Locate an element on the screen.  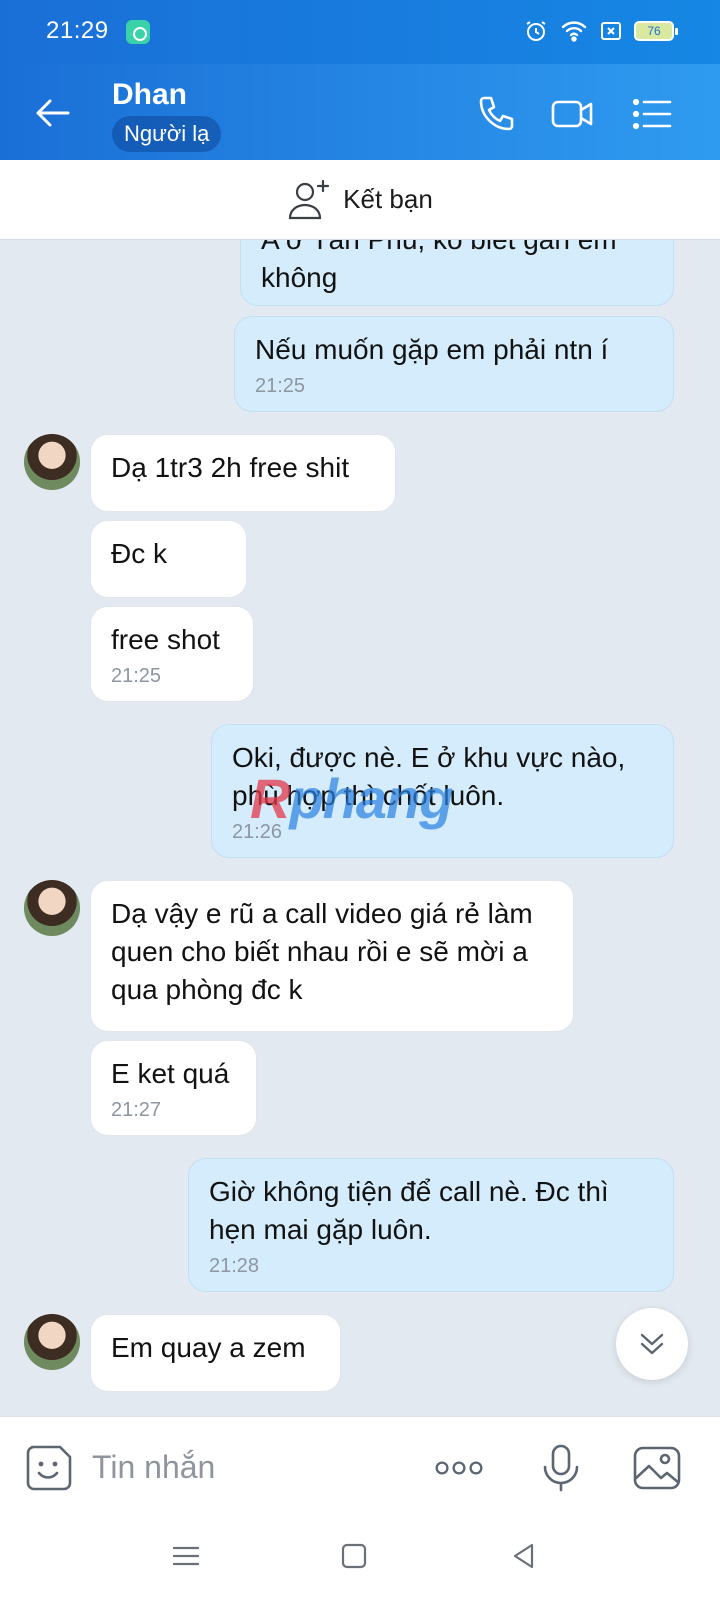
incoming-message: E ket quá 21:27 is located at coordinates (173, 1088).